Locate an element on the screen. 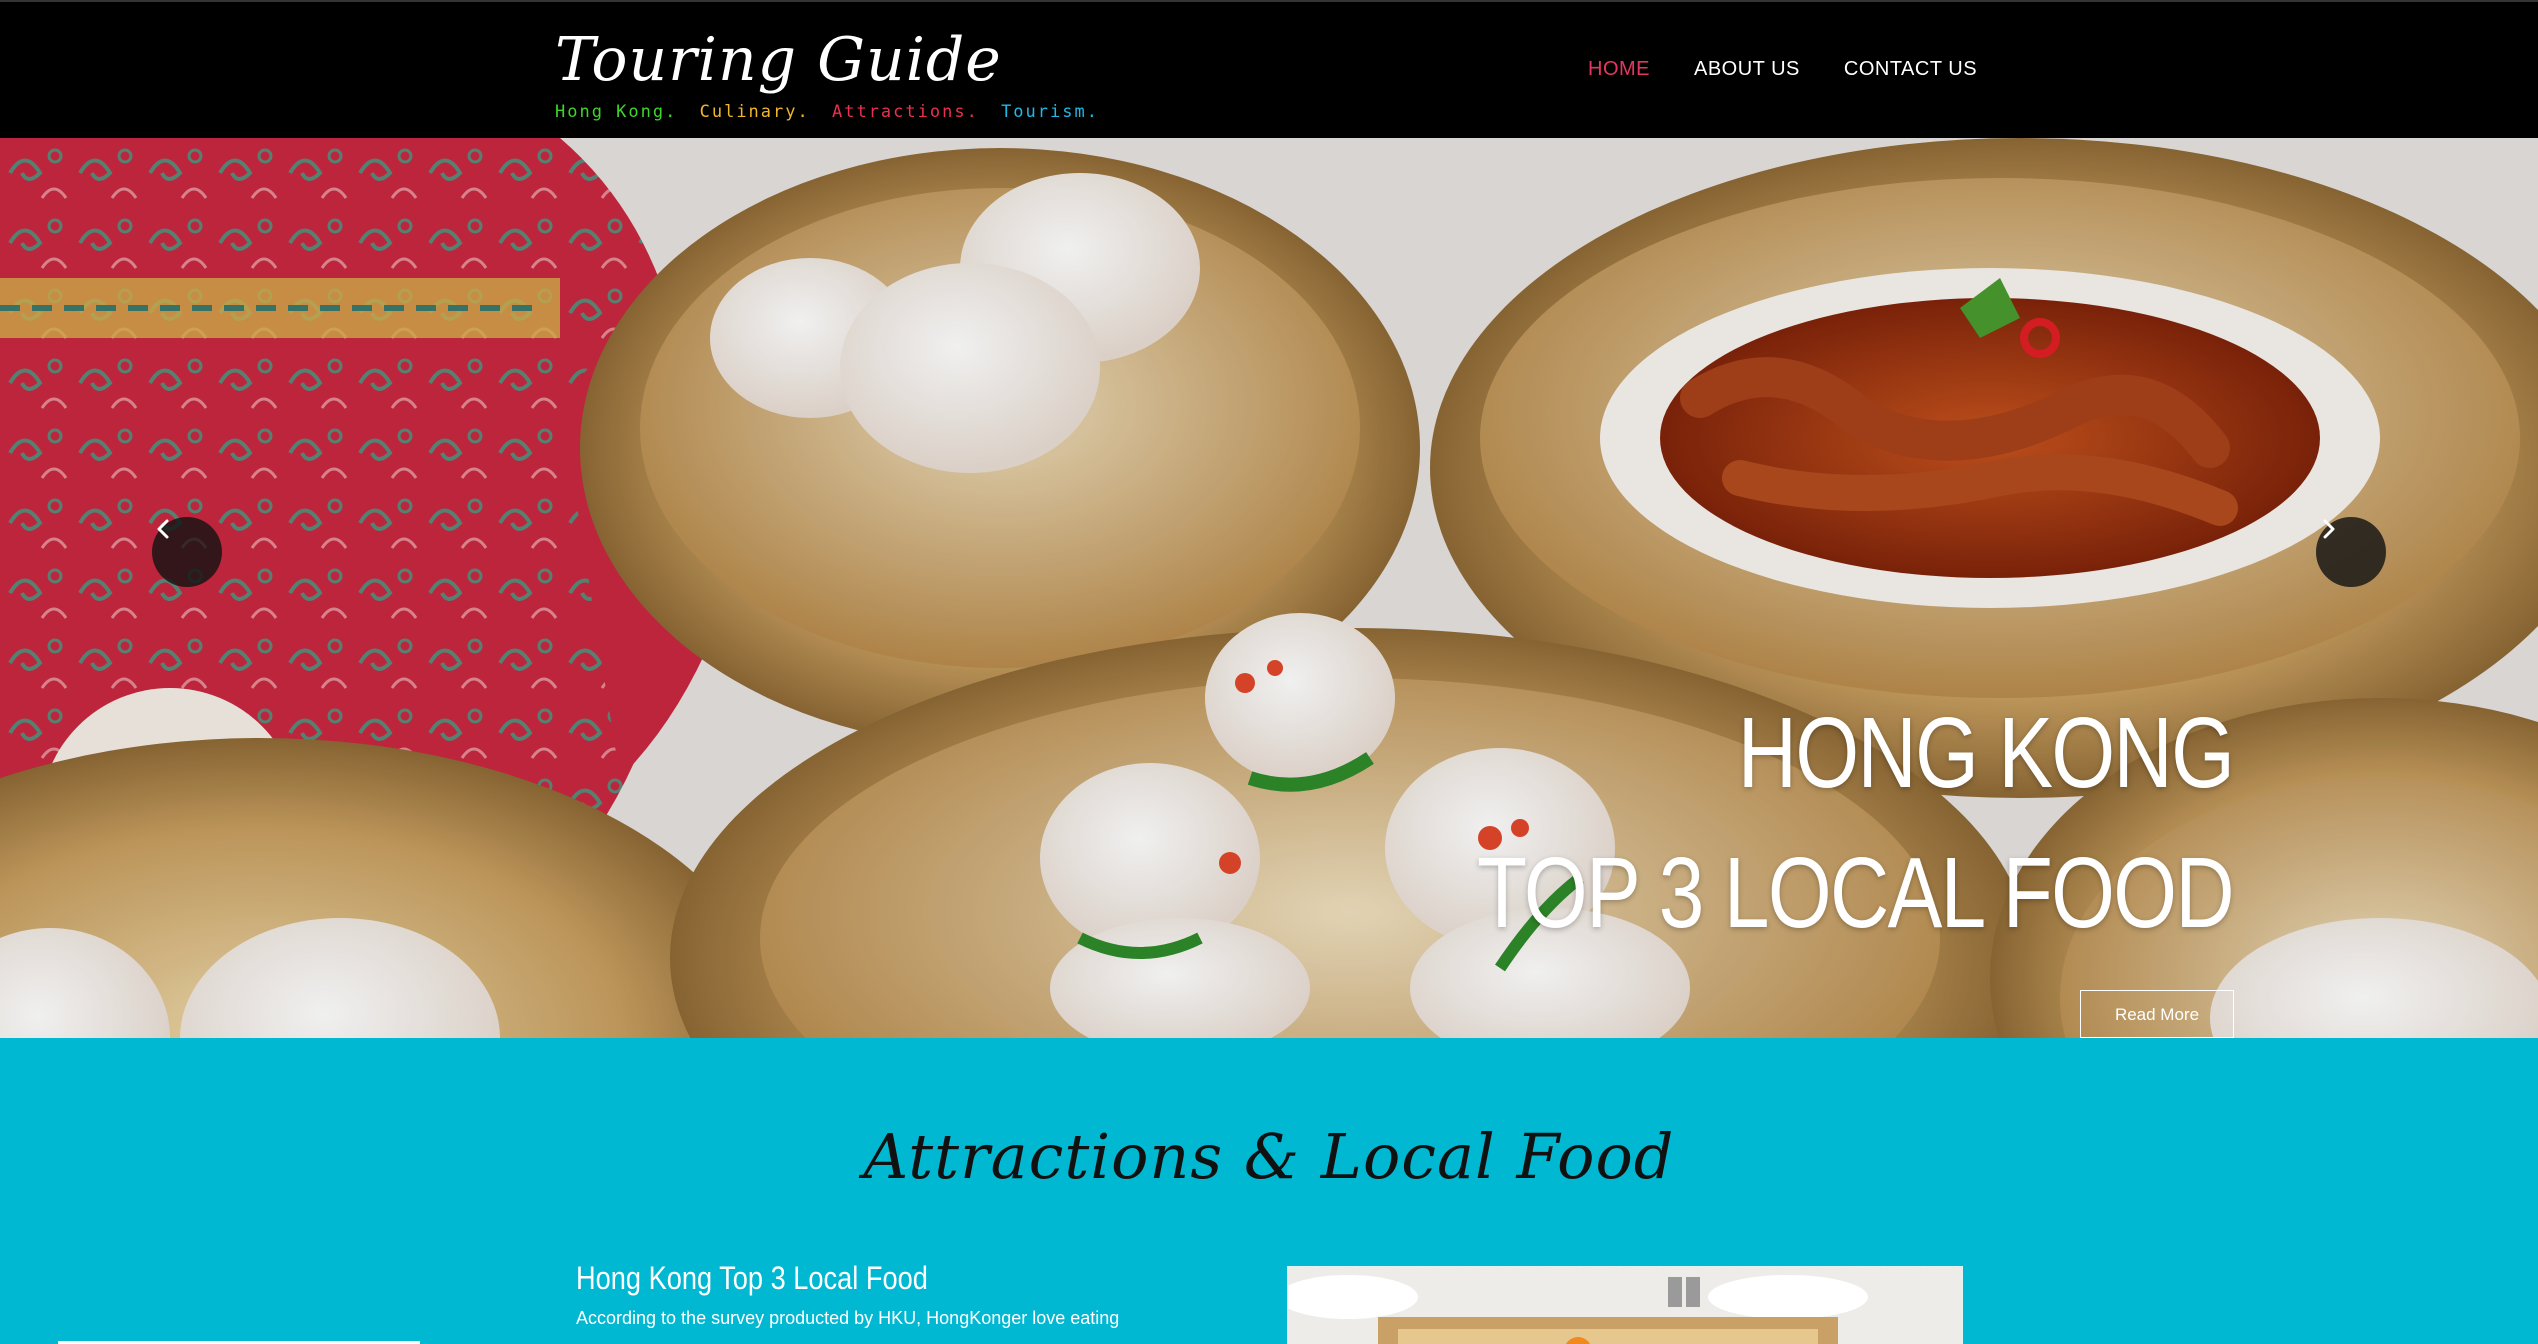  nav-contact-us: CONTACT US is located at coordinates (1910, 69).